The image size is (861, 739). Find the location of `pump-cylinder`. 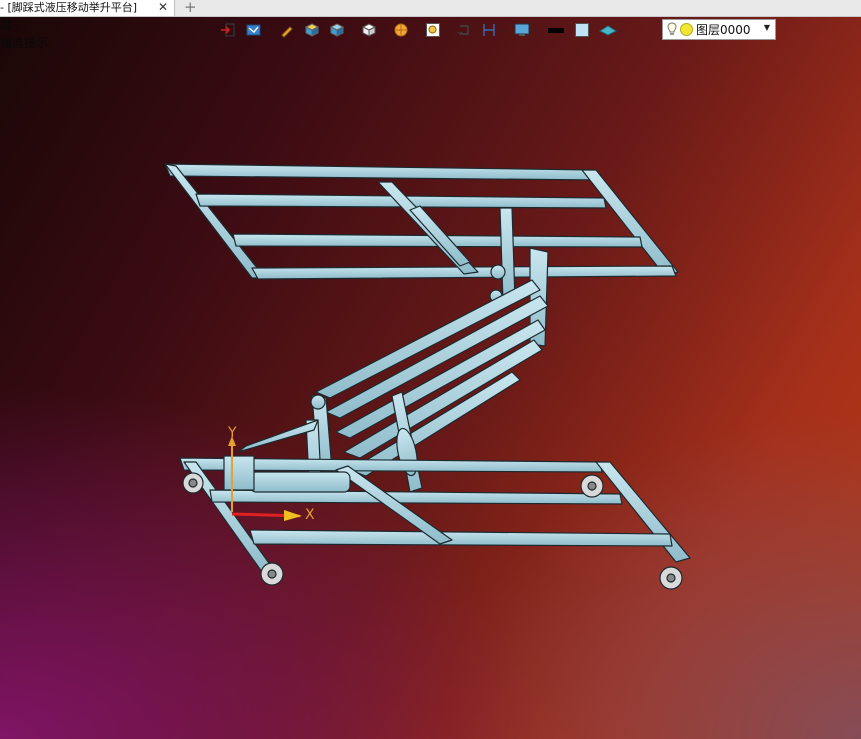

pump-cylinder is located at coordinates (300, 482).